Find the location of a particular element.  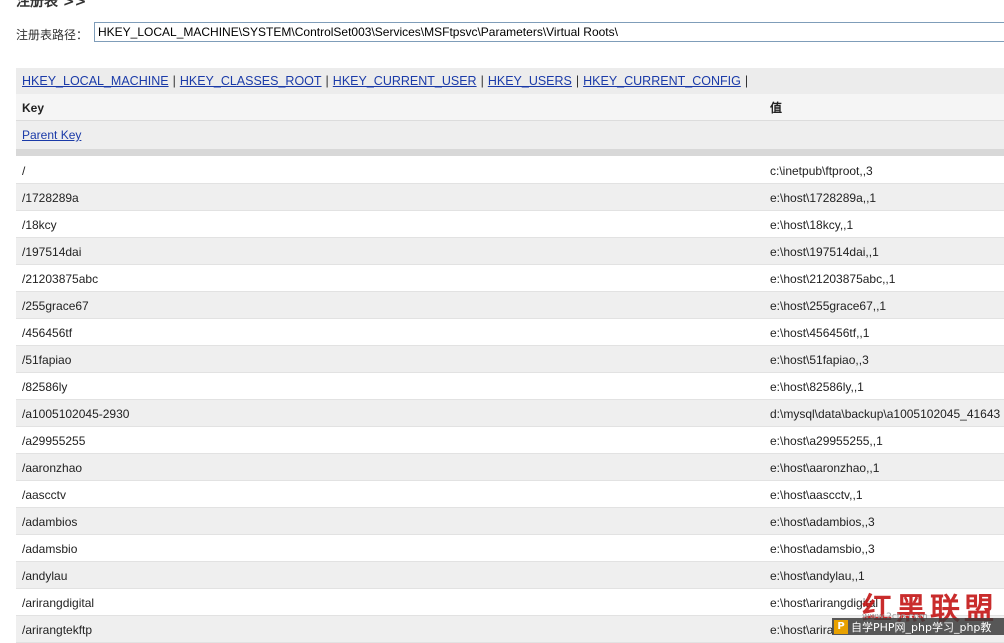

table-row: /adamsbio e:\host\adamsbio,,3 is located at coordinates (510, 548).